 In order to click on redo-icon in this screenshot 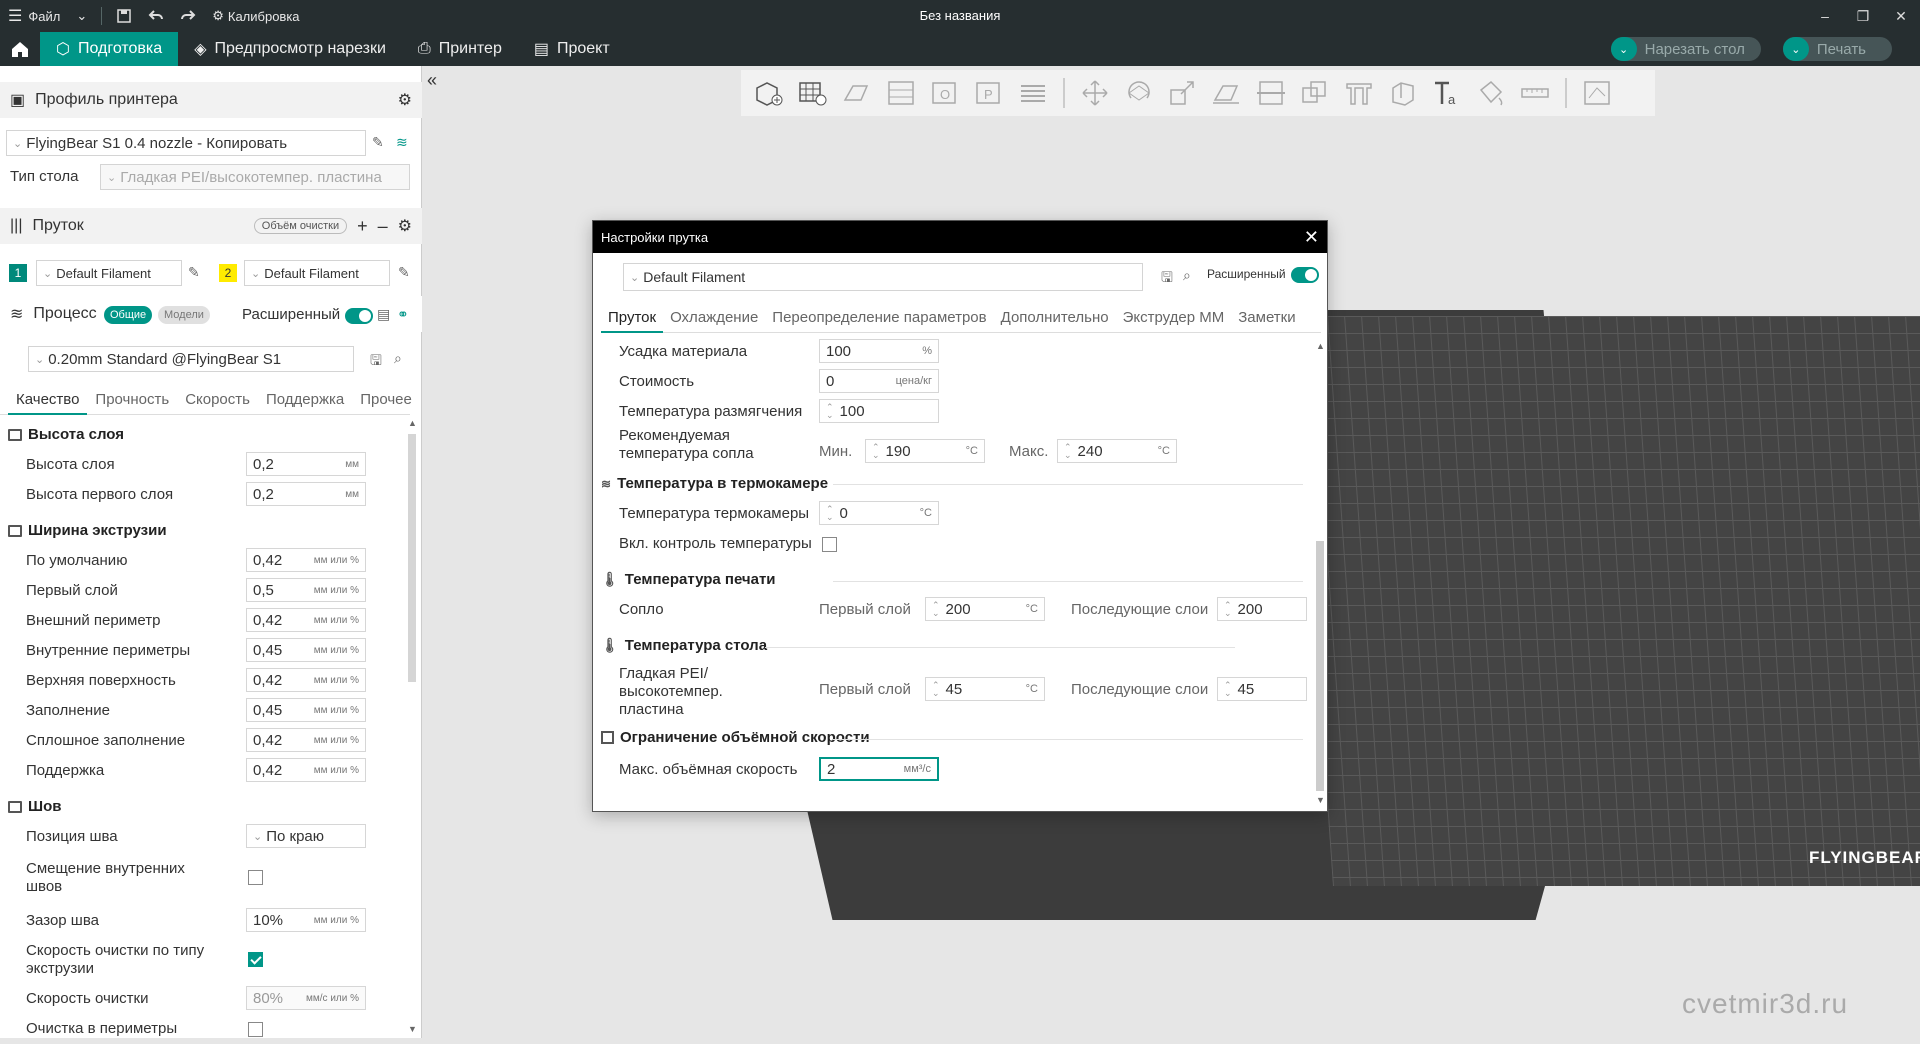, I will do `click(188, 16)`.